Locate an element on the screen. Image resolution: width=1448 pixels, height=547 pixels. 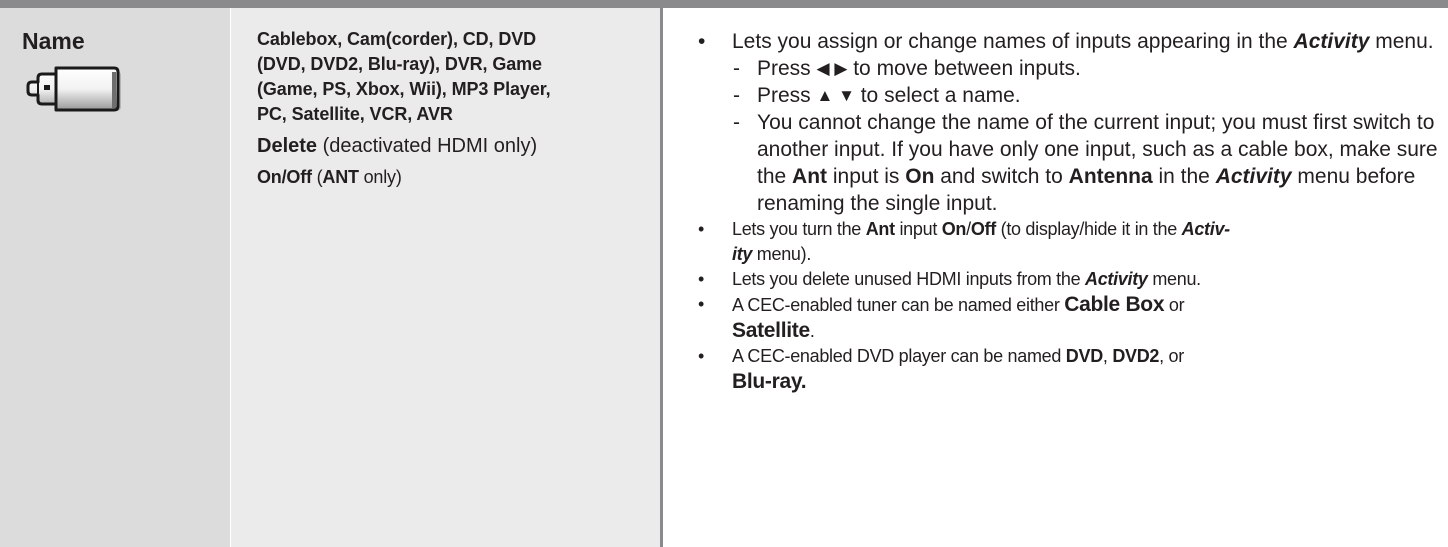
delete-label: Delete is located at coordinates (287, 146).